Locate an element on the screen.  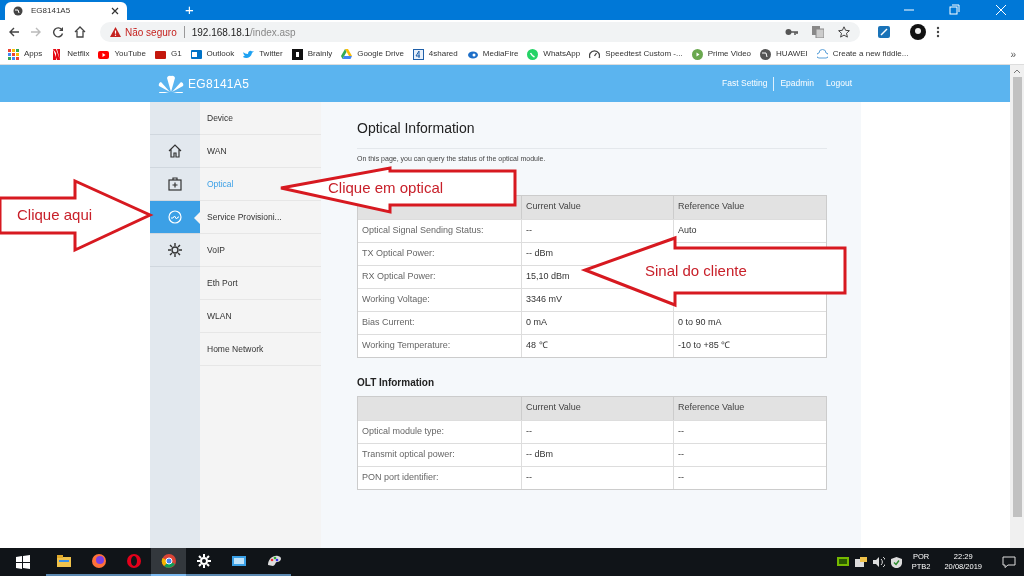
star-icon is located at coordinates (844, 32).